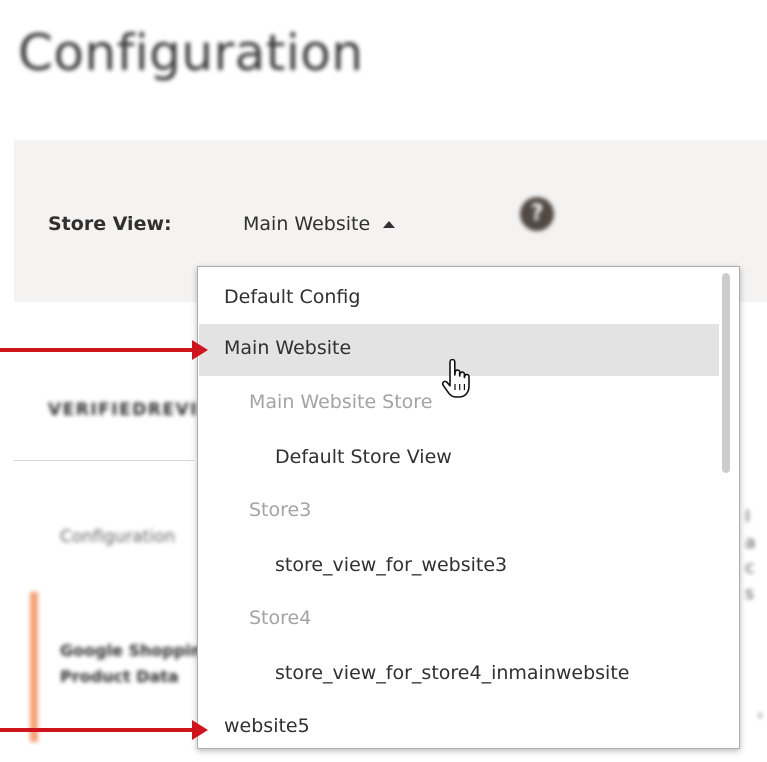  I want to click on dropdown-group-store4: Store4, so click(280, 618).